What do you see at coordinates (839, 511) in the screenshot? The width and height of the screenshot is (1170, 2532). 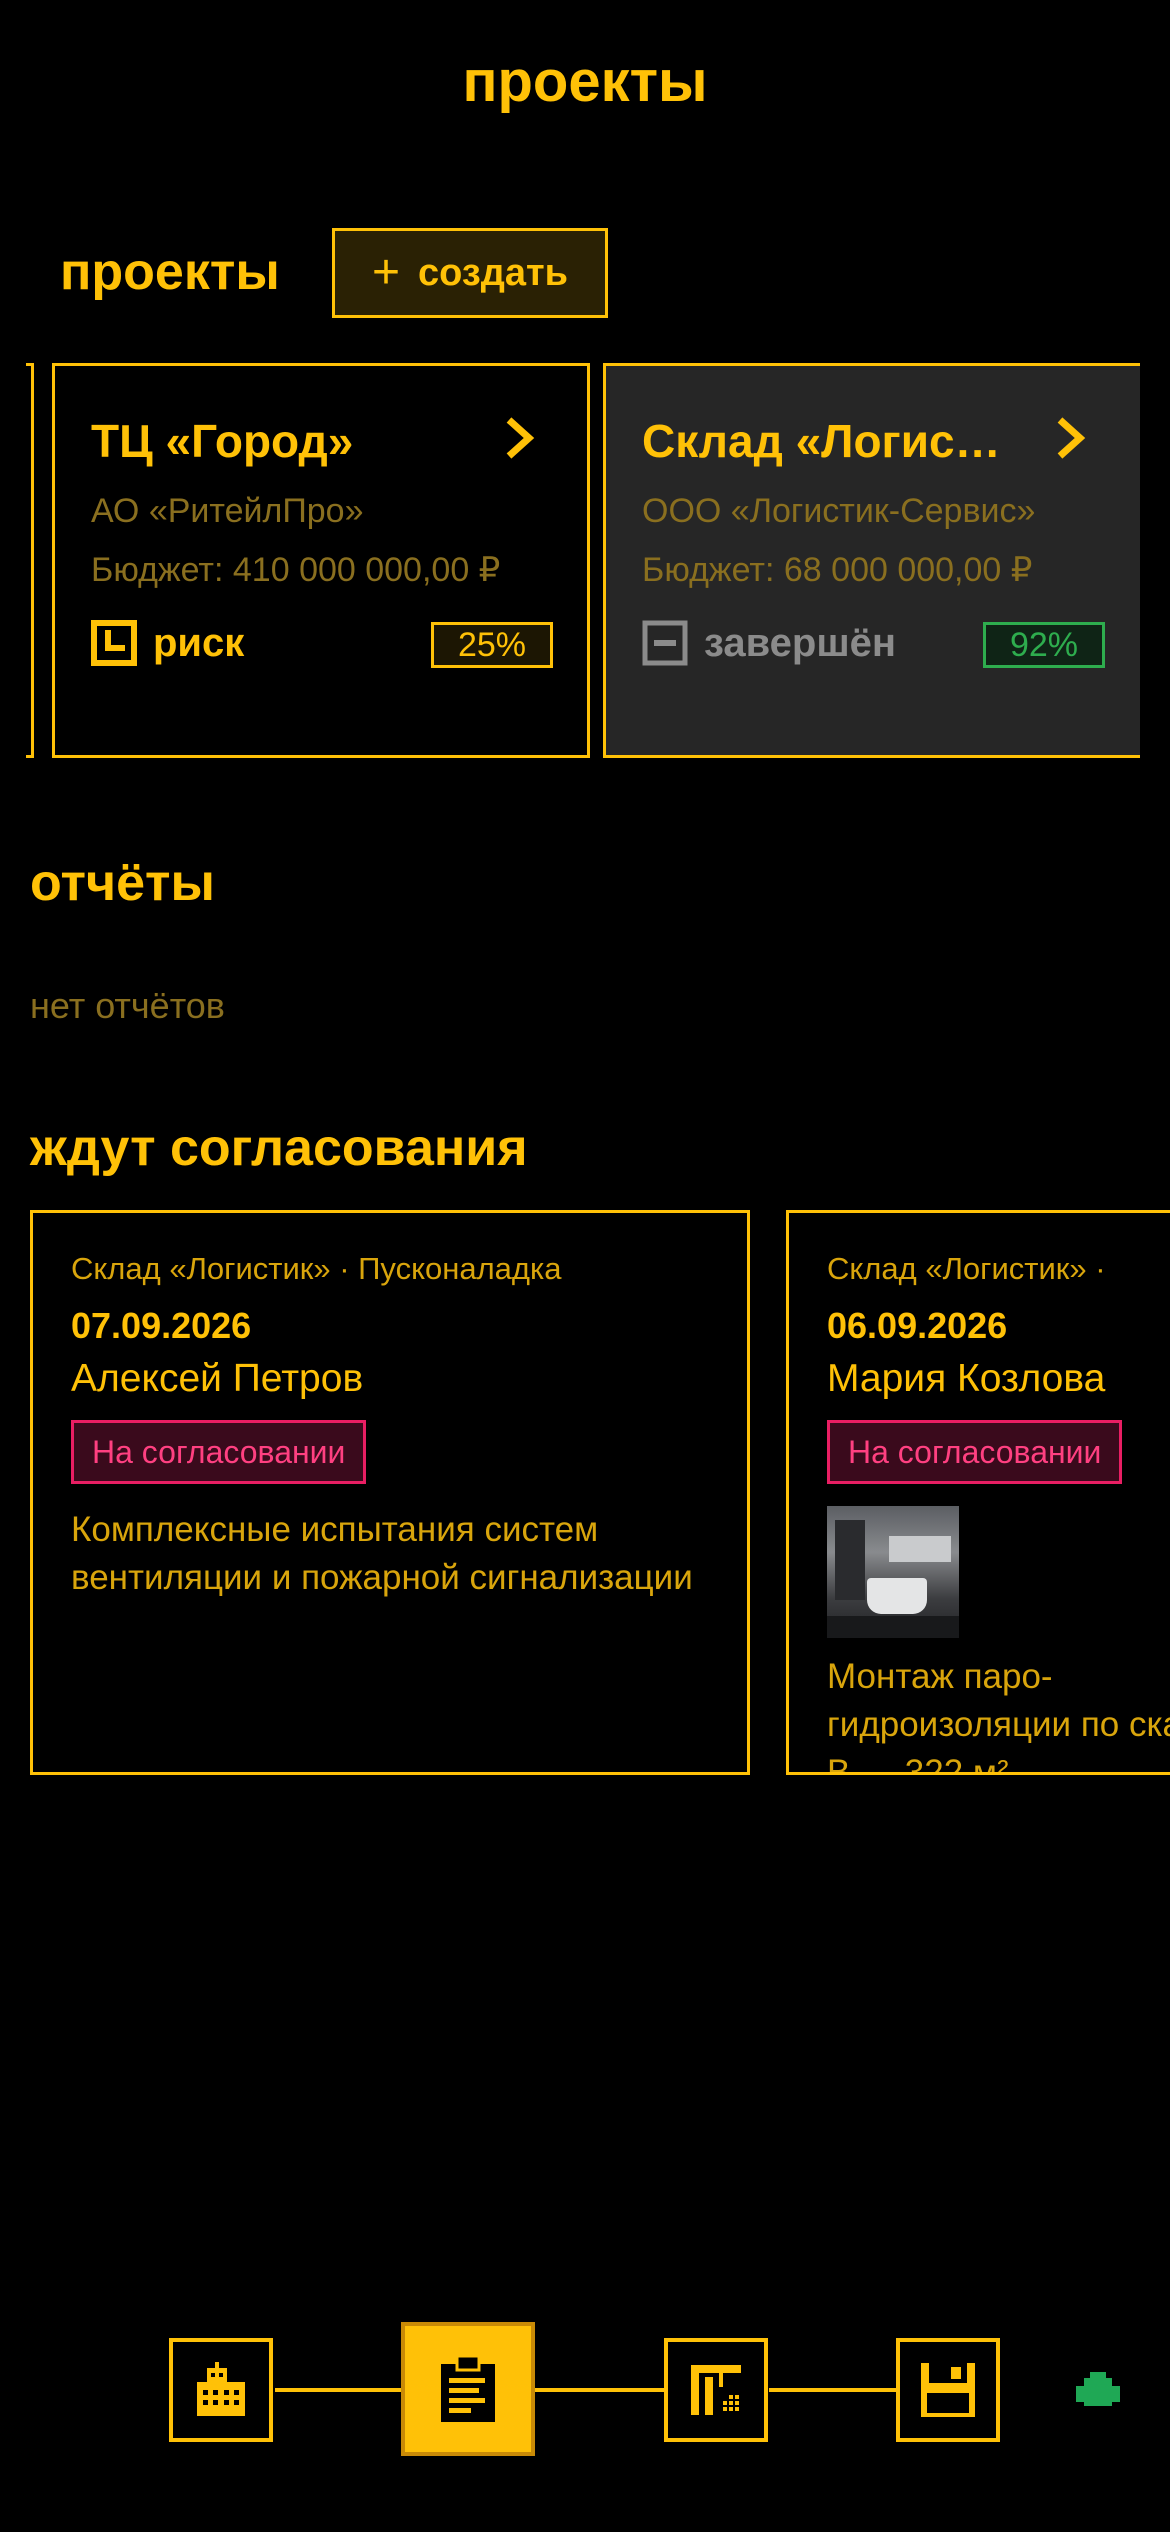 I see `project-company: ООО «Логистик-Сервис»` at bounding box center [839, 511].